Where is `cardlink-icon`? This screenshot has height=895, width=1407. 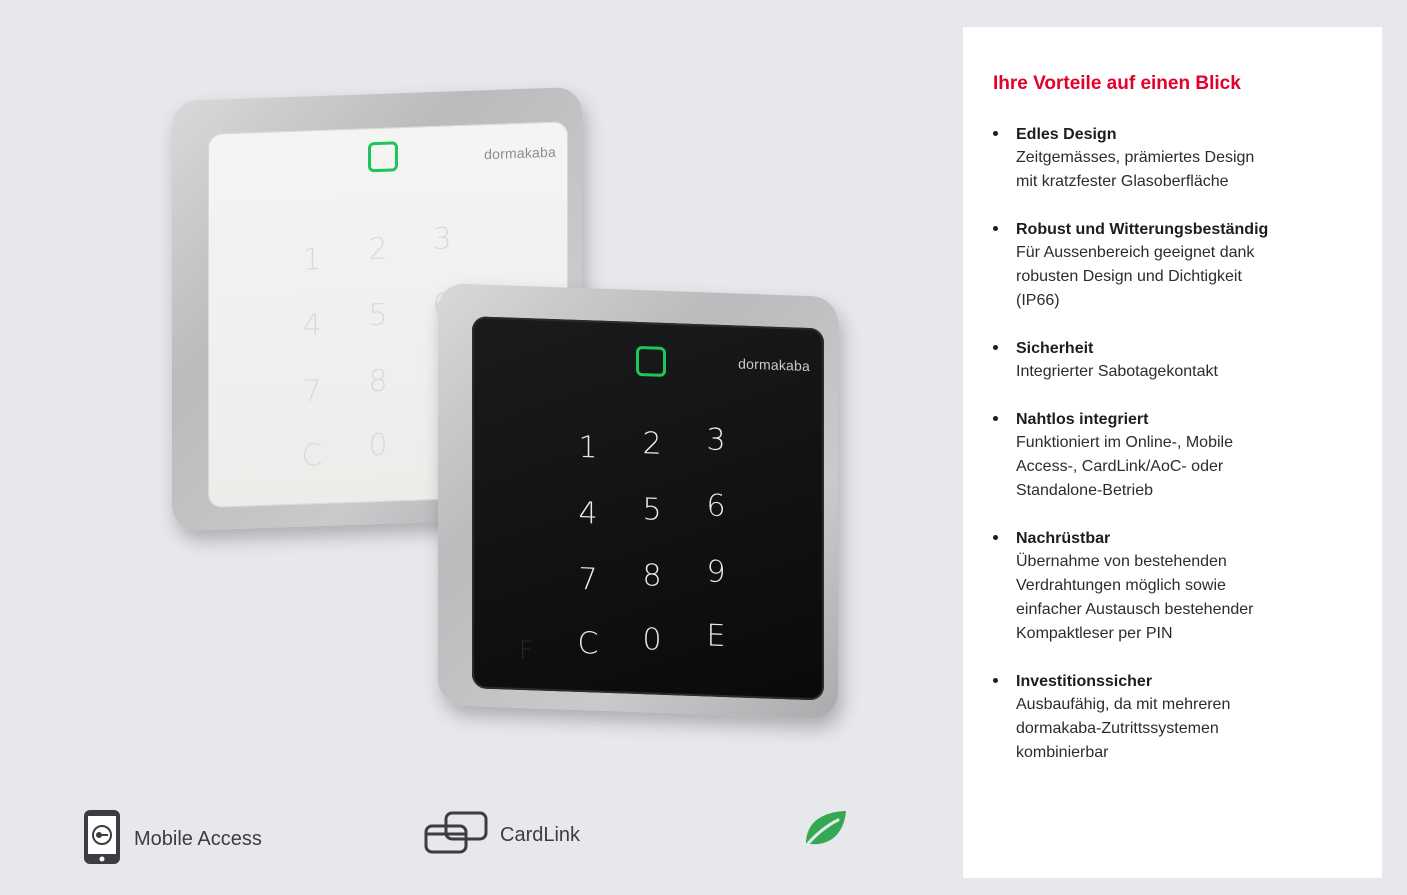 cardlink-icon is located at coordinates (456, 835).